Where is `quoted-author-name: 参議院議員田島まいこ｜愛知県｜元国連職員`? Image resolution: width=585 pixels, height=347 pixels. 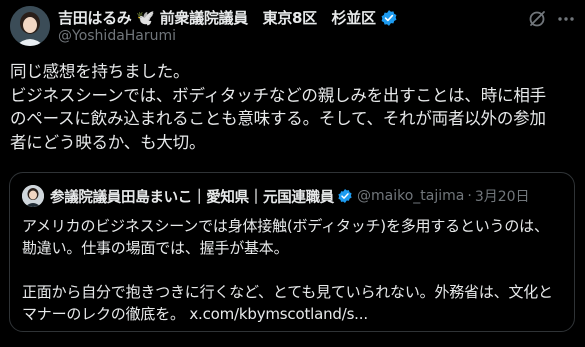
quoted-author-name: 参議院議員田島まいこ｜愛知県｜元国連職員 is located at coordinates (192, 196).